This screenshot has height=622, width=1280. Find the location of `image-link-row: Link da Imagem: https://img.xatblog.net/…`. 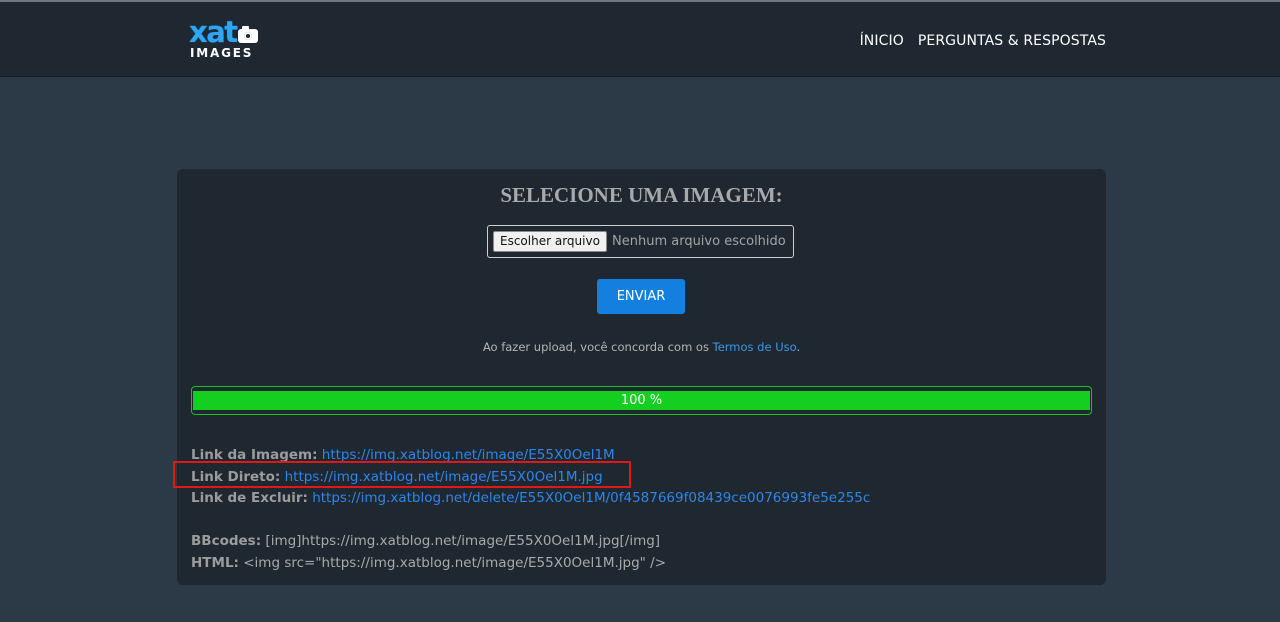

image-link-row: Link da Imagem: https://img.xatblog.net/… is located at coordinates (530, 456).